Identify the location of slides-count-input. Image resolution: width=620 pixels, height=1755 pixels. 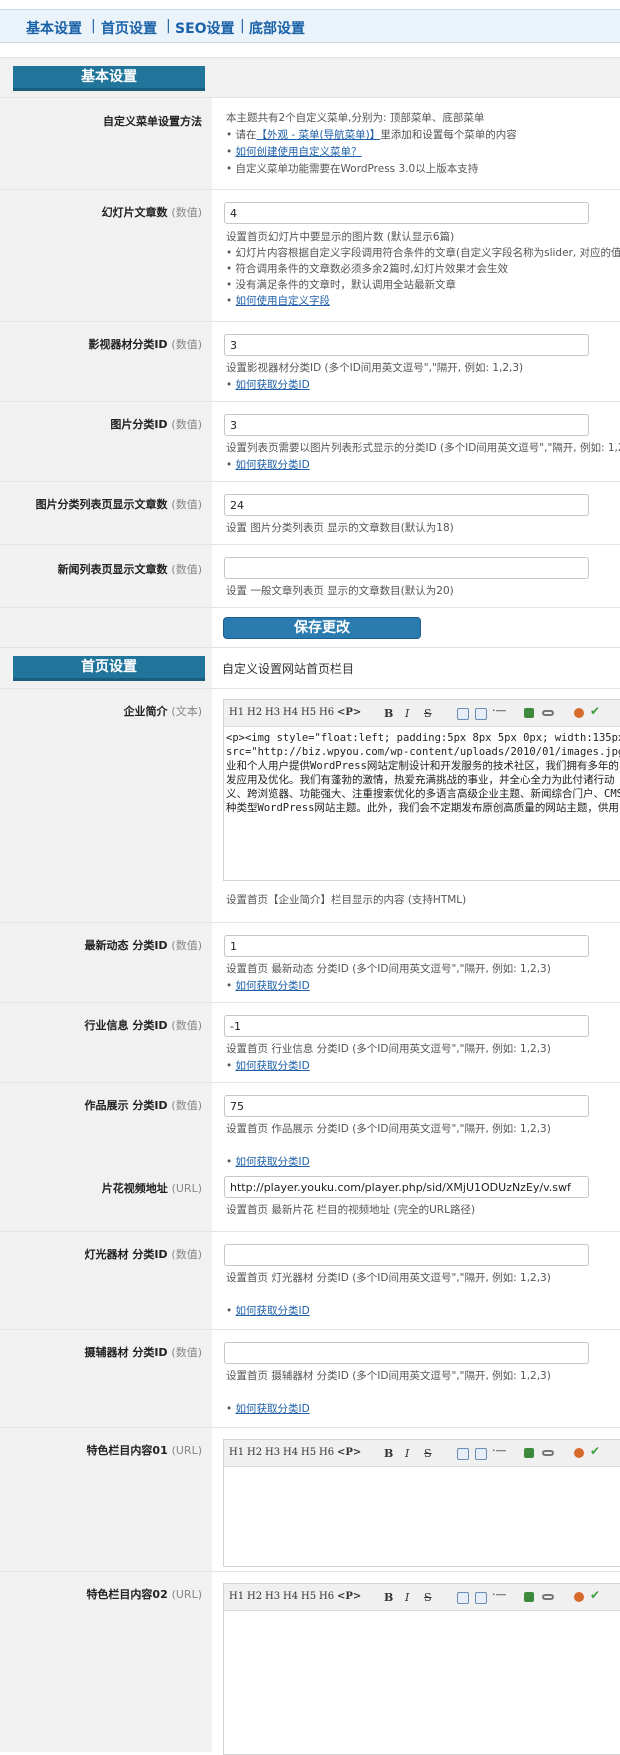
(406, 213).